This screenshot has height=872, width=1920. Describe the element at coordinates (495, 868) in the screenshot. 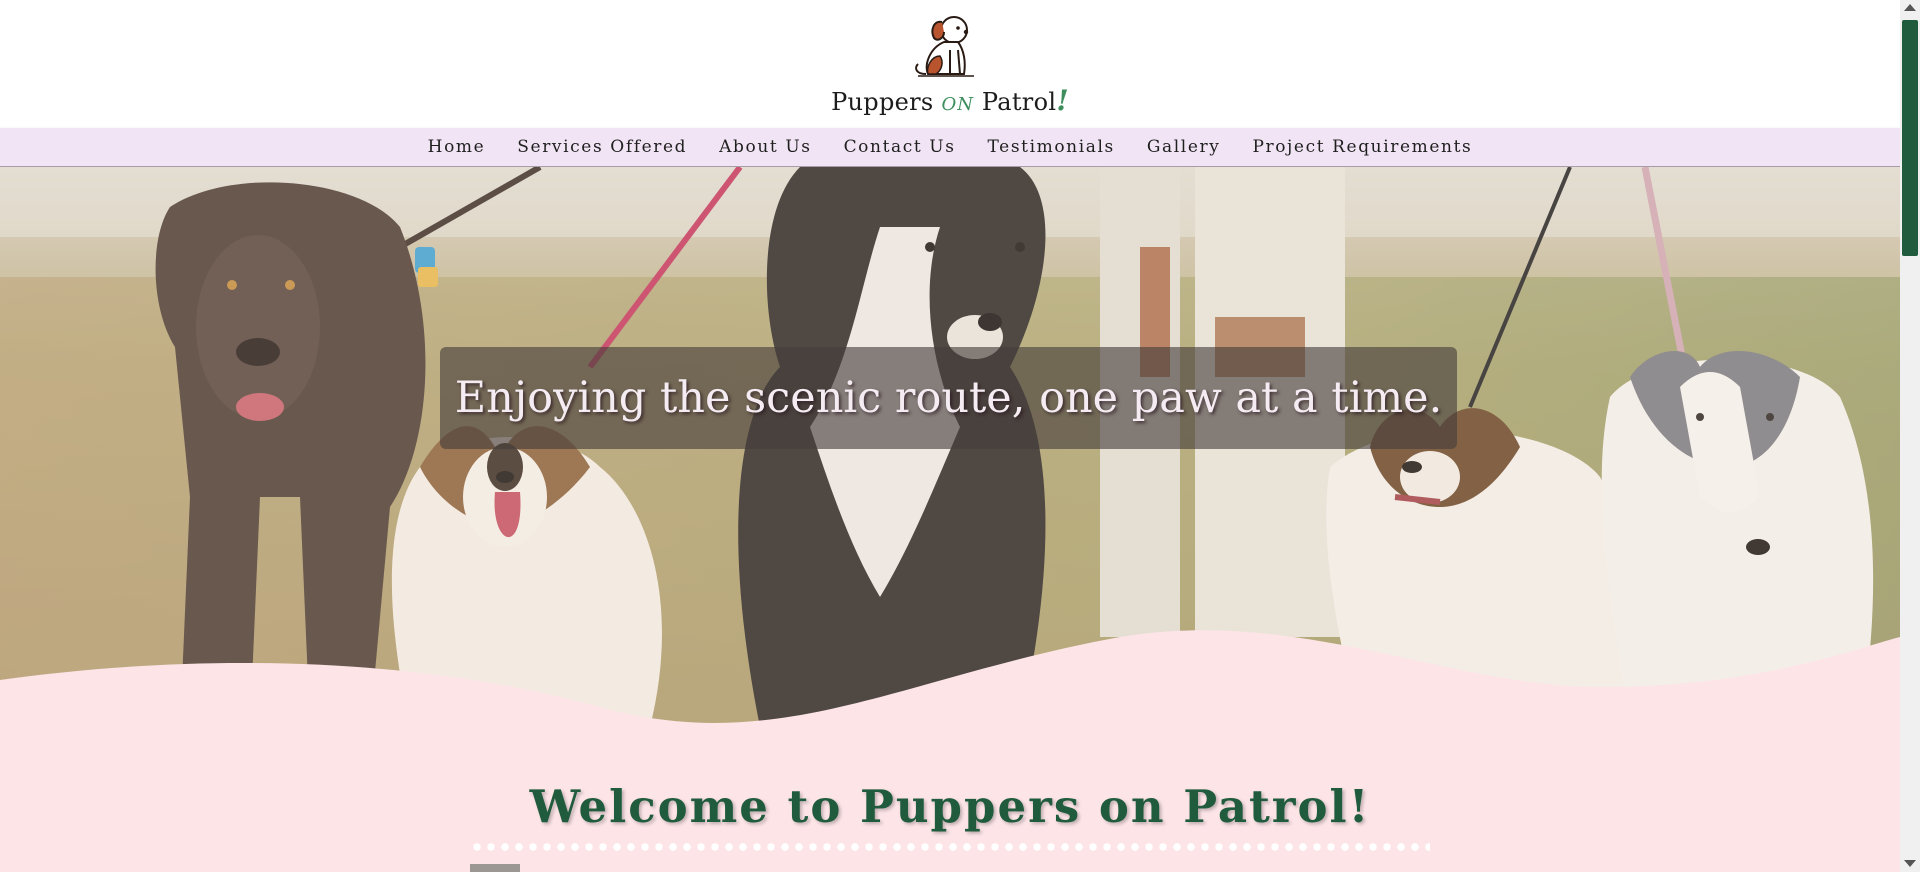

I see `content-text-stub` at that location.